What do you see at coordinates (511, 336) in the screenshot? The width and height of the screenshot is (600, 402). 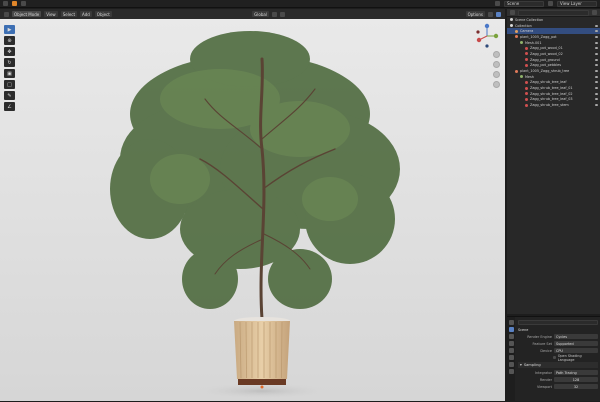 I see `output-tab-icon` at bounding box center [511, 336].